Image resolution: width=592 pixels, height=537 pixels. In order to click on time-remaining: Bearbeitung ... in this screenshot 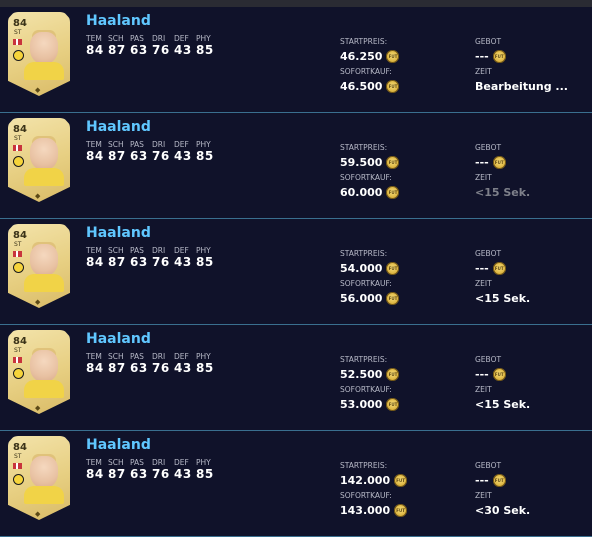, I will do `click(521, 86)`.